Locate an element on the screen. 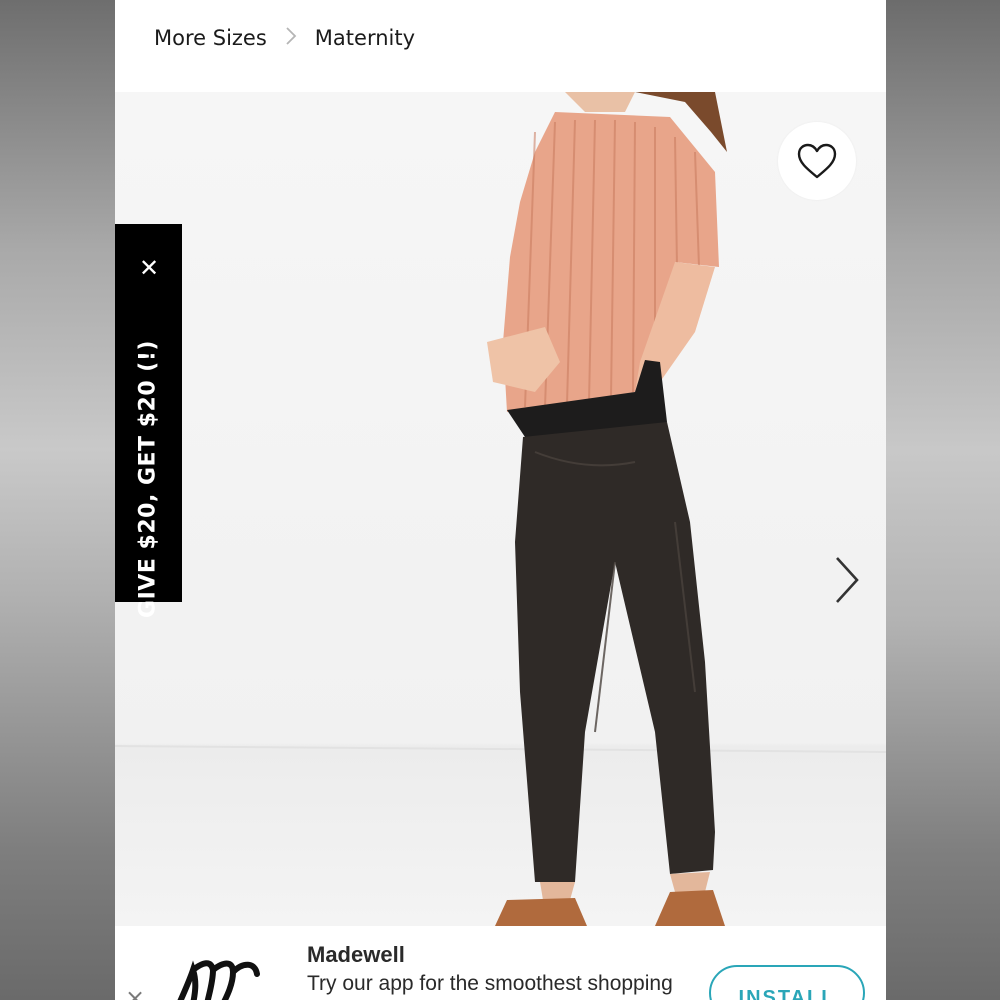  referral-promo-tab: ✕ GIVE $20, GET $20 (!) is located at coordinates (148, 421).